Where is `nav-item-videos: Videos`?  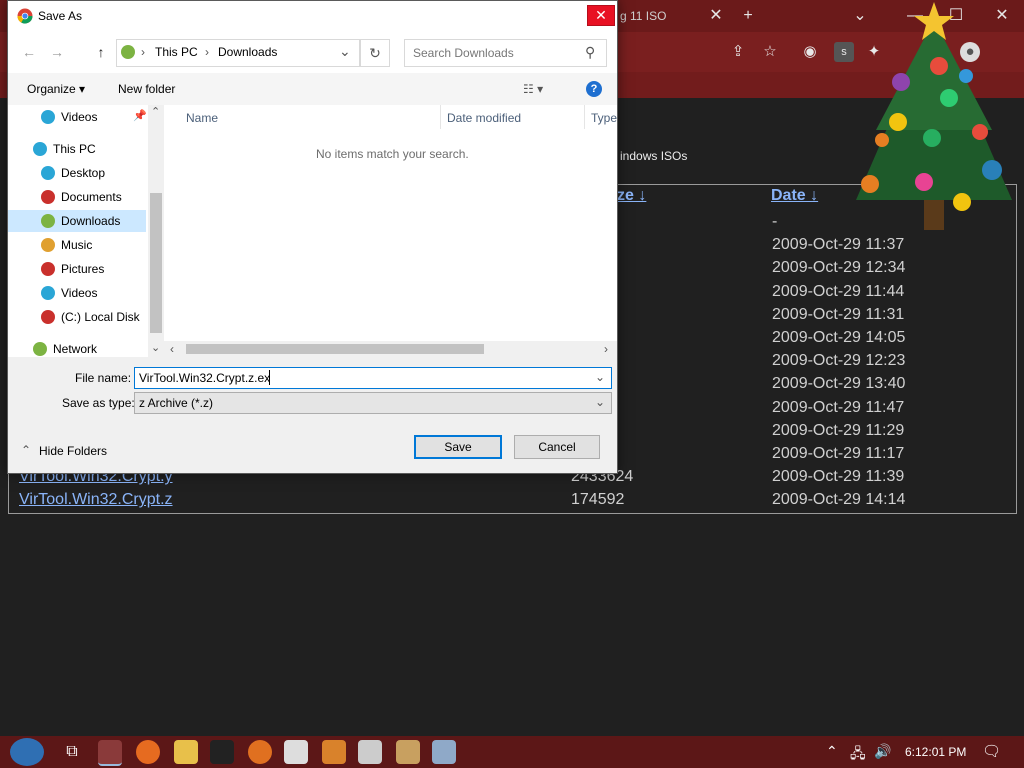
nav-item-videos: Videos is located at coordinates (77, 293).